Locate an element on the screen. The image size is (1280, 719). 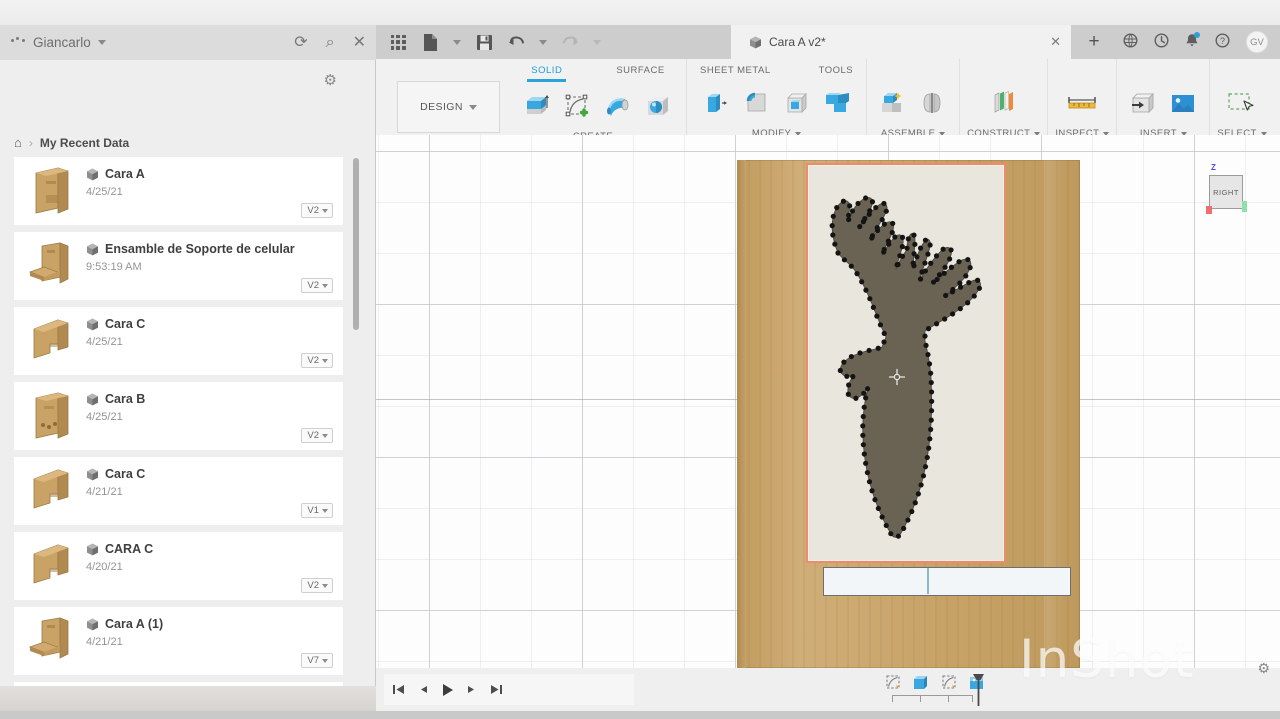
axis-marker-y is located at coordinates (1244, 206).